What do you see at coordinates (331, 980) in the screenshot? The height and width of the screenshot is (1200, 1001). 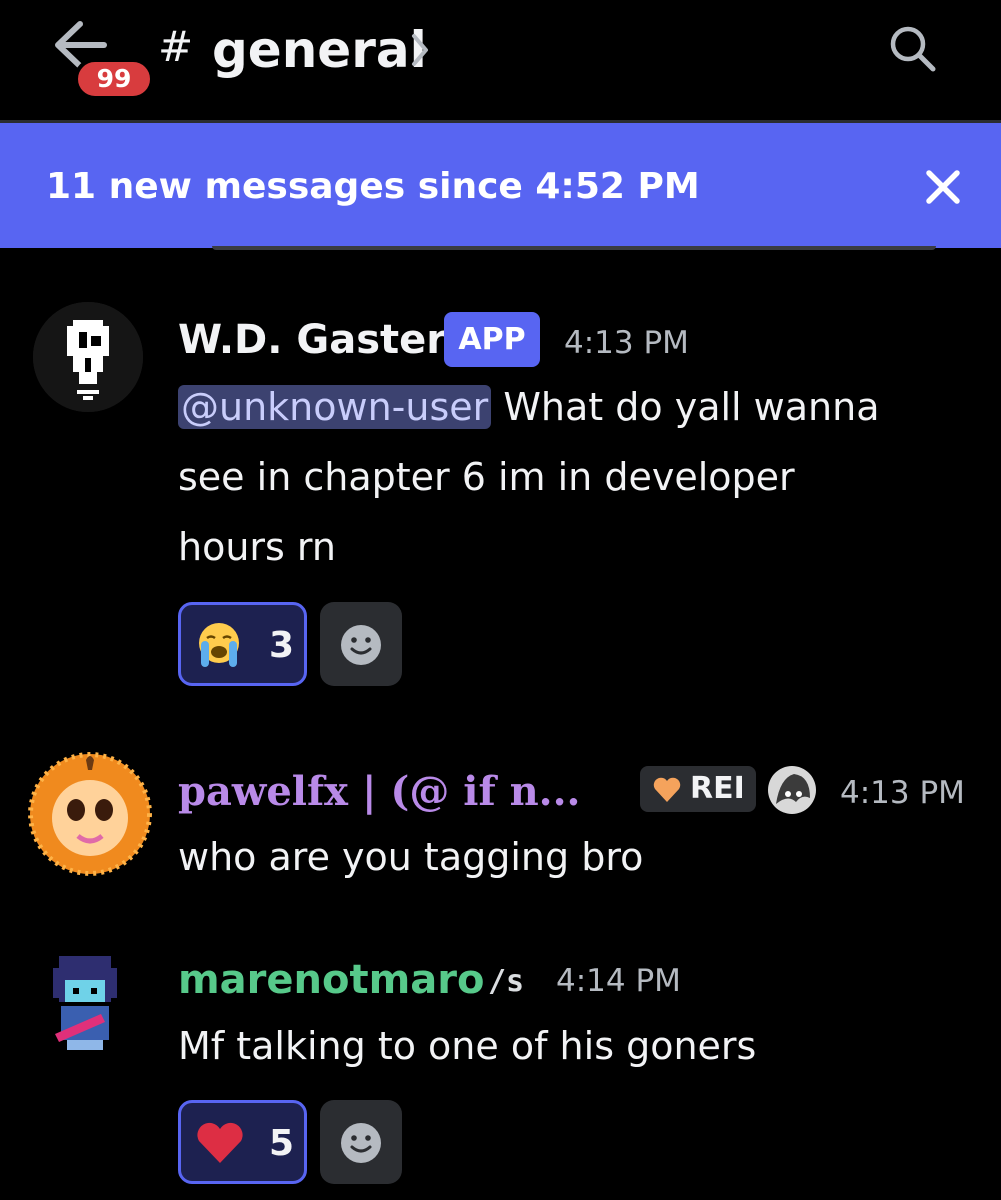 I see `author-name: marenotmaro` at bounding box center [331, 980].